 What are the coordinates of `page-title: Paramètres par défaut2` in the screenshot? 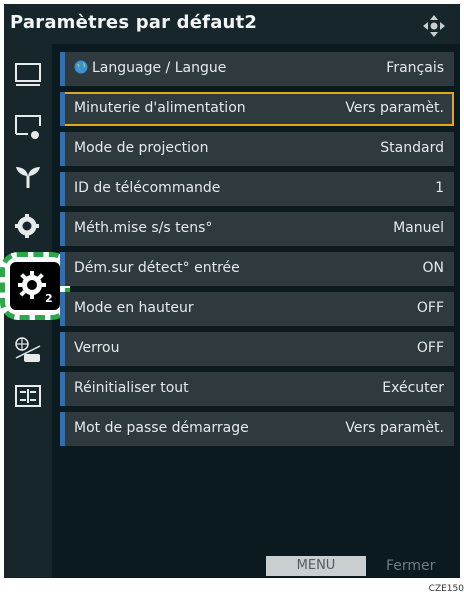 It's located at (134, 22).